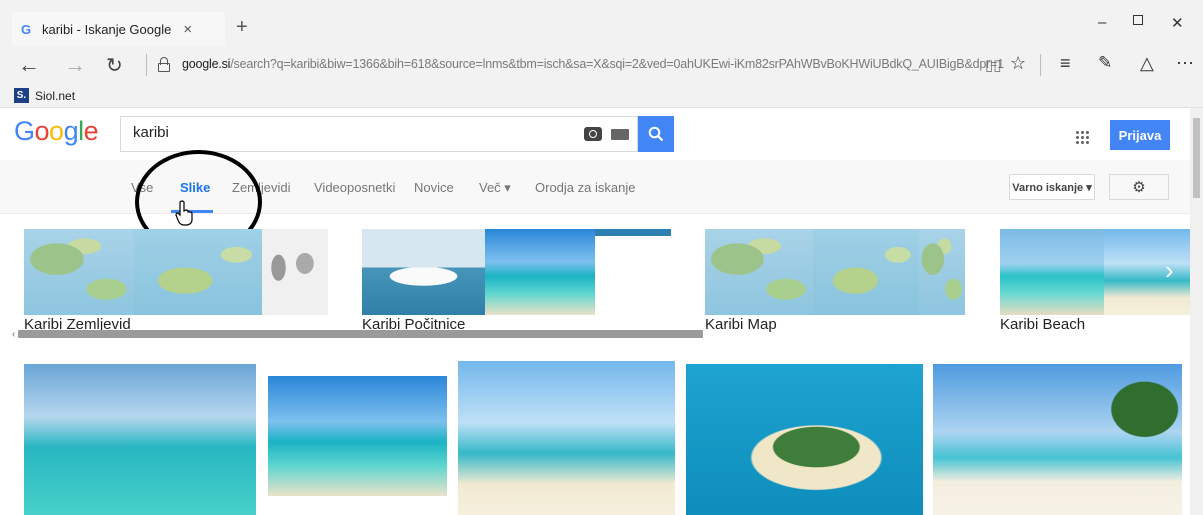  Describe the element at coordinates (242, 27) in the screenshot. I see `new-tab-button: +` at that location.